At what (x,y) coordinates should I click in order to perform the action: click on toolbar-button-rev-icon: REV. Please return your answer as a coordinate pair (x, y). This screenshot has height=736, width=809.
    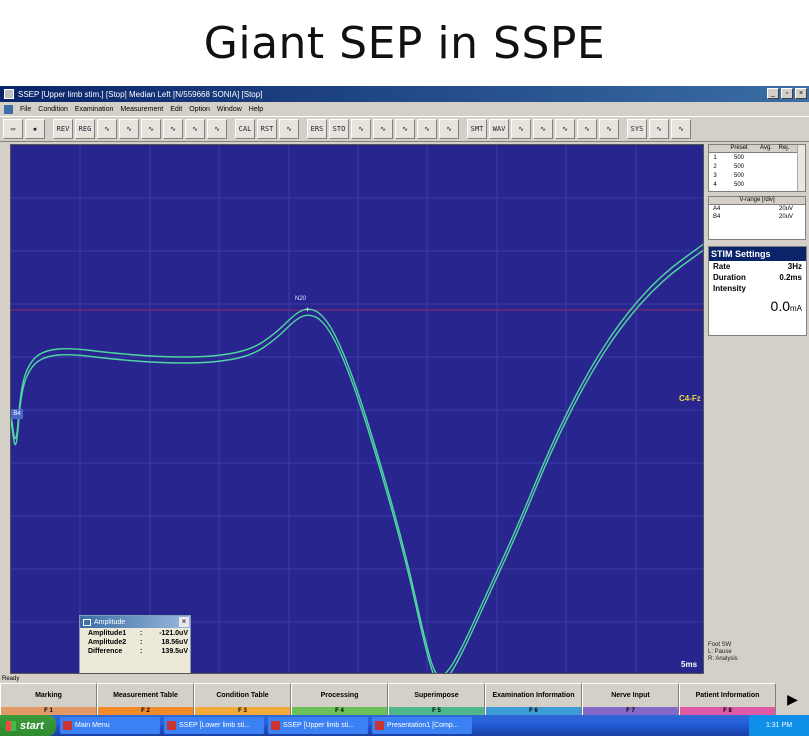
    Looking at the image, I should click on (63, 129).